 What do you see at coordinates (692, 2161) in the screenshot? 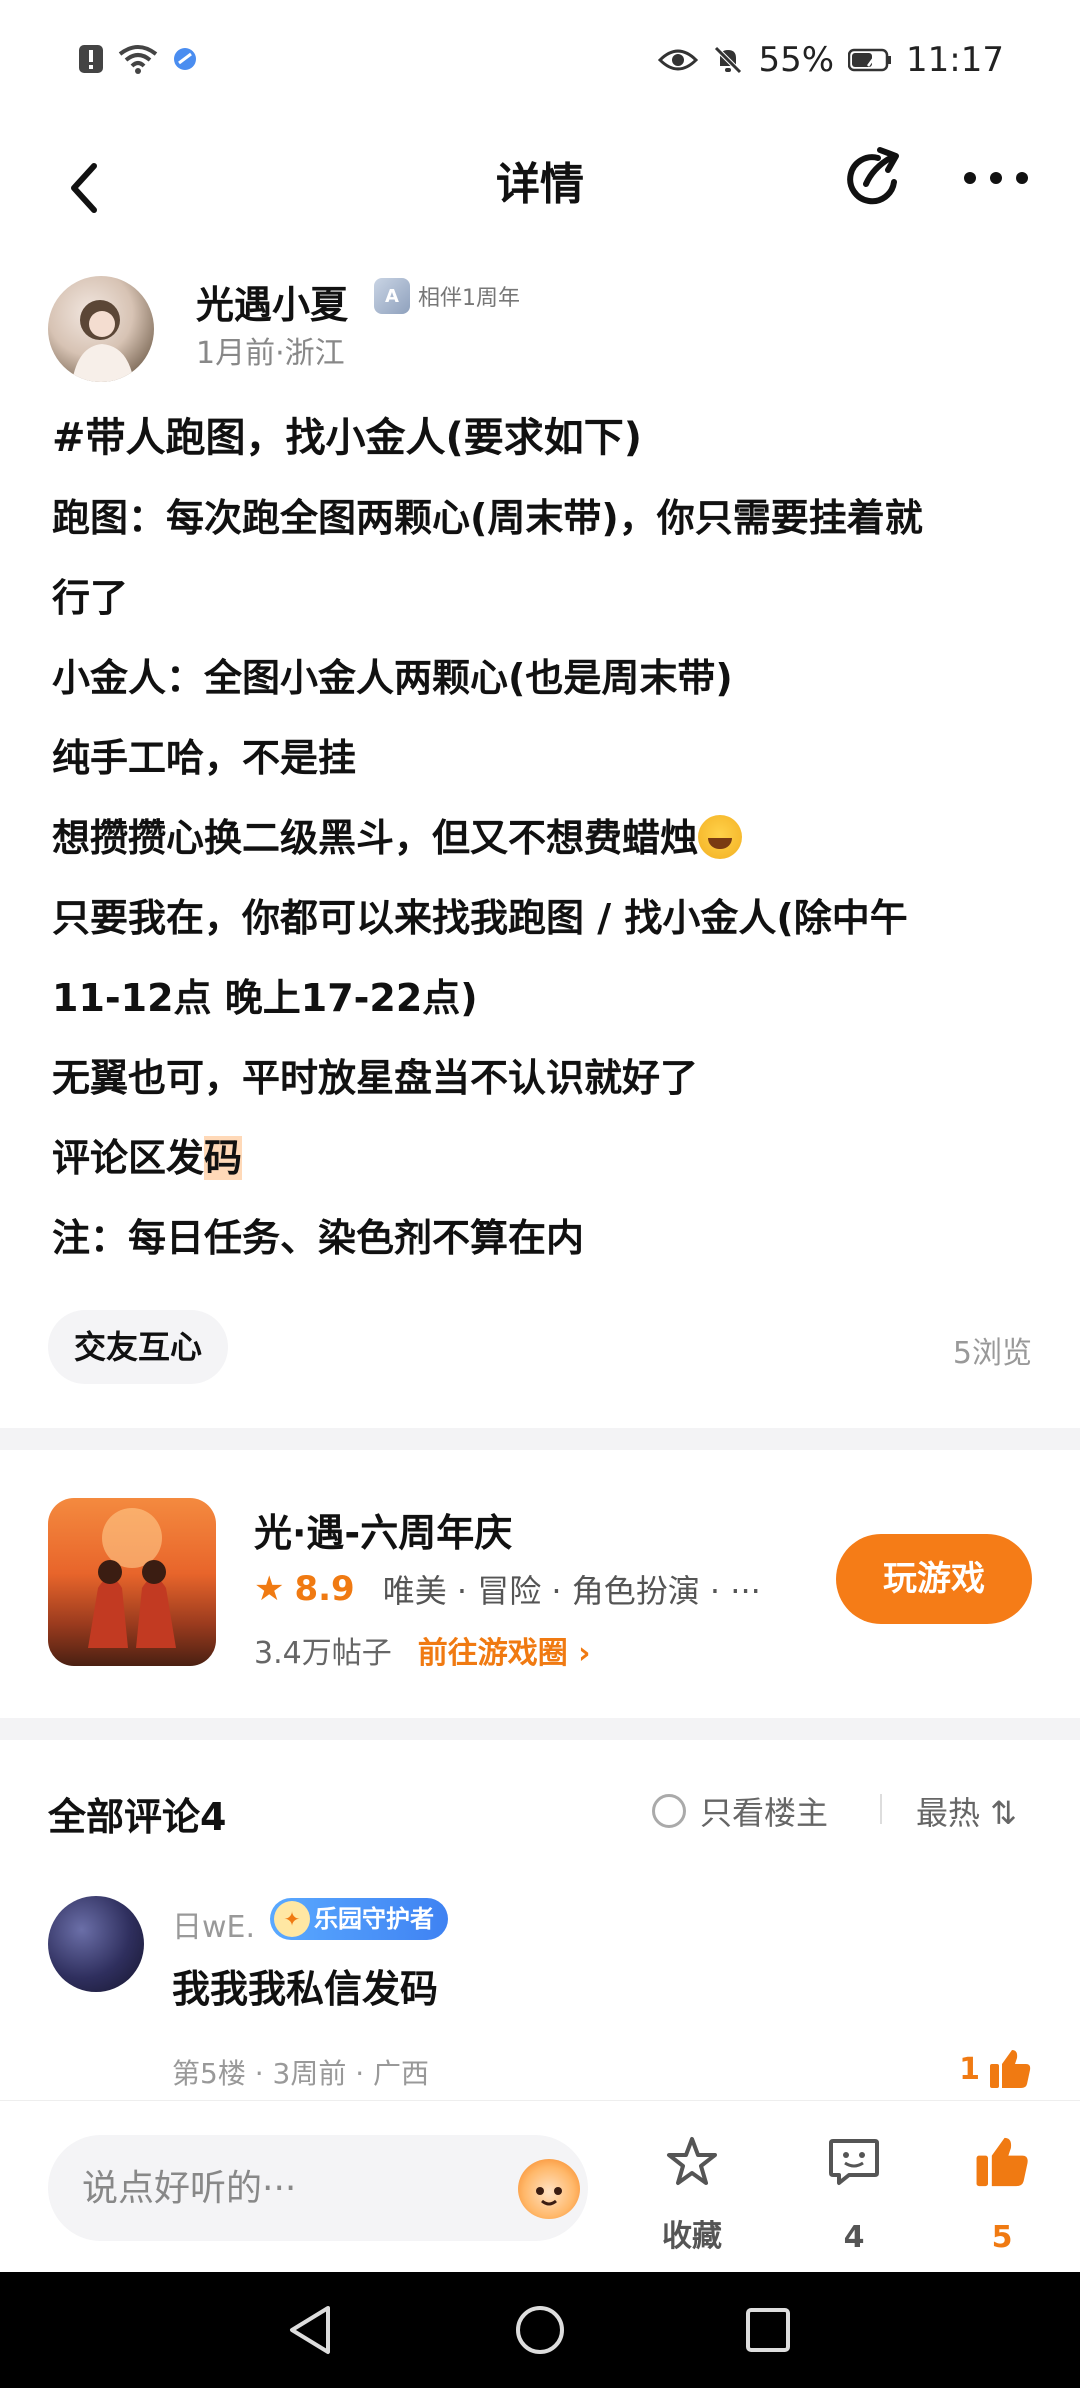
I see `star-outline-icon` at bounding box center [692, 2161].